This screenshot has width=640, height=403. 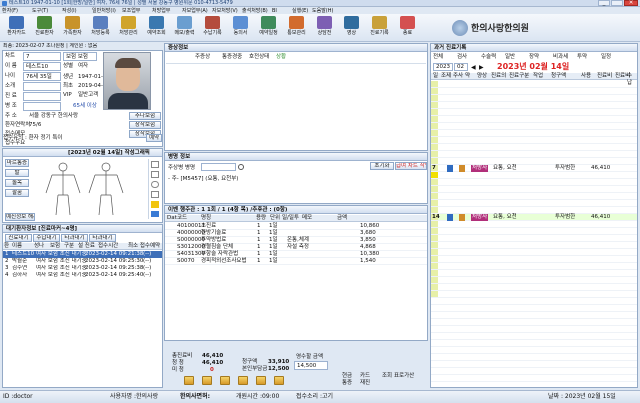 What do you see at coordinates (18, 238) in the screenshot?
I see `waiting-tab-0: 진료대기` at bounding box center [18, 238].